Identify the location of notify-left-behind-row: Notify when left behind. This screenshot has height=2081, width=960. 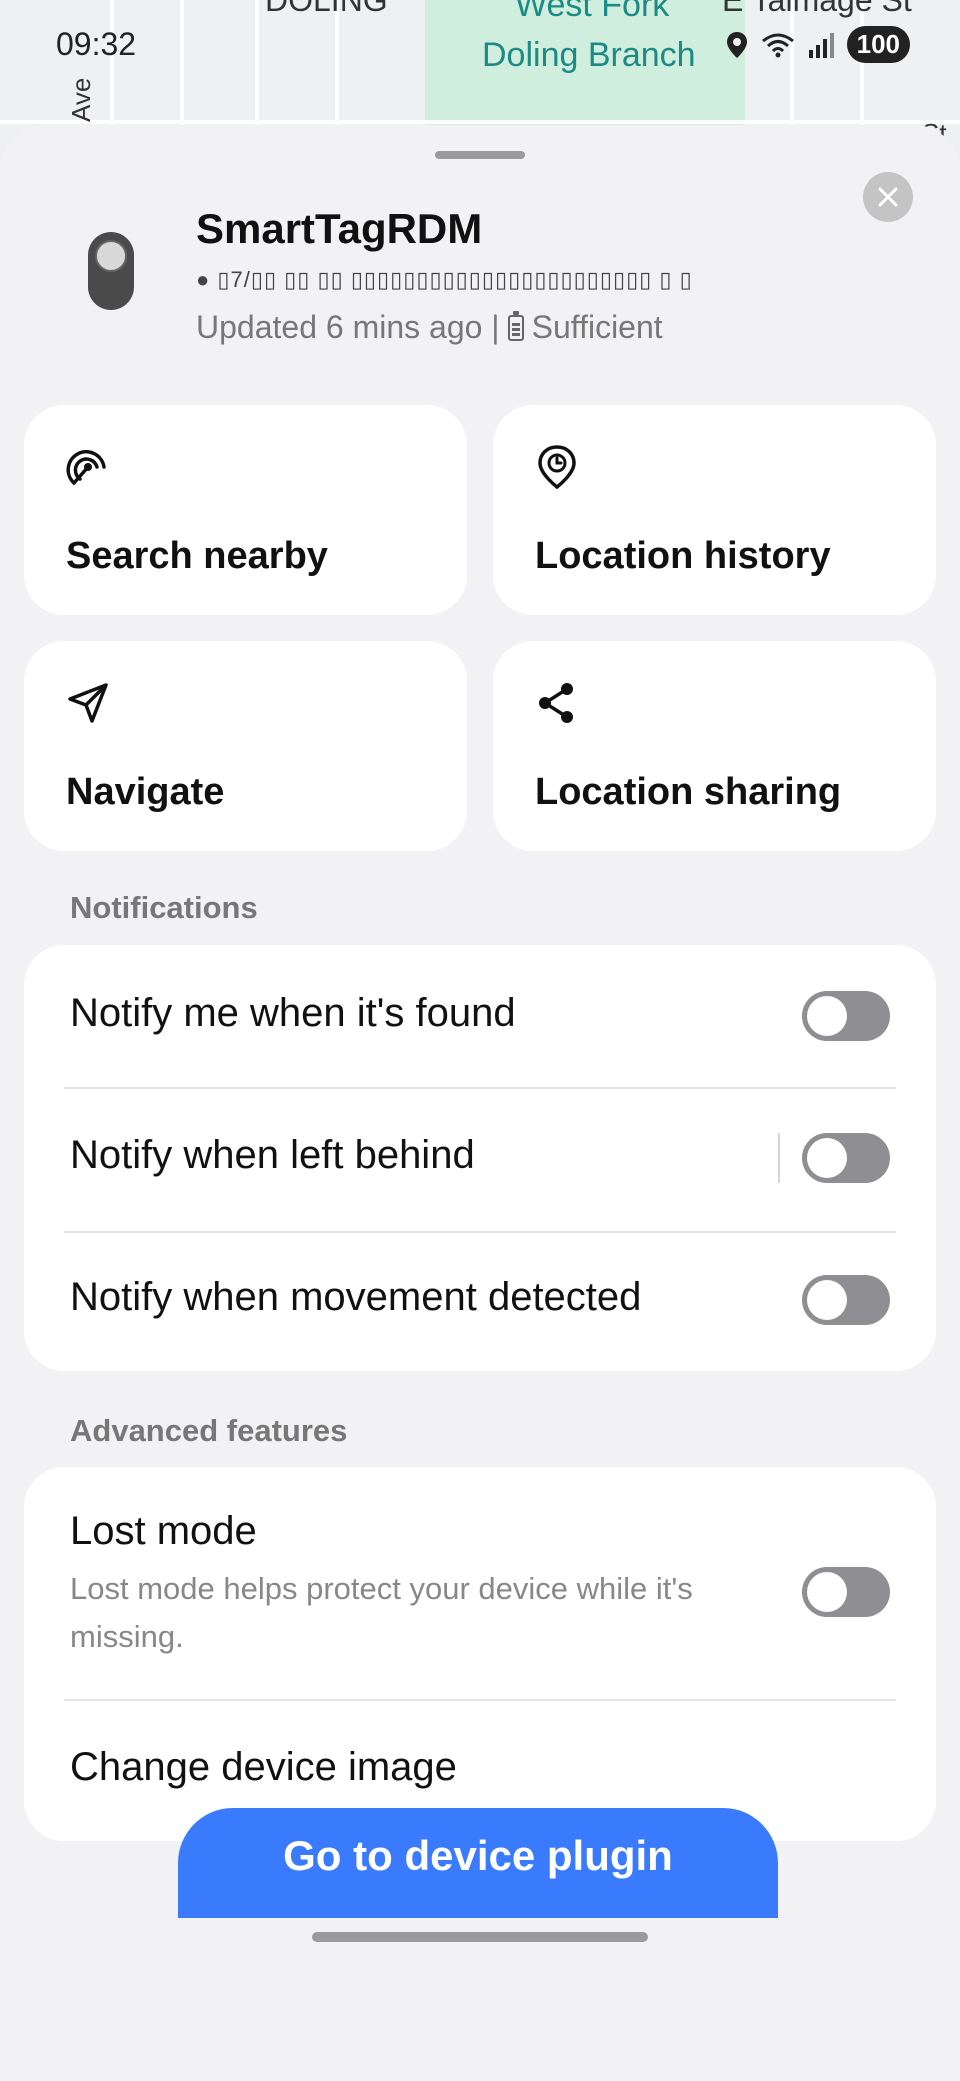
(480, 1160).